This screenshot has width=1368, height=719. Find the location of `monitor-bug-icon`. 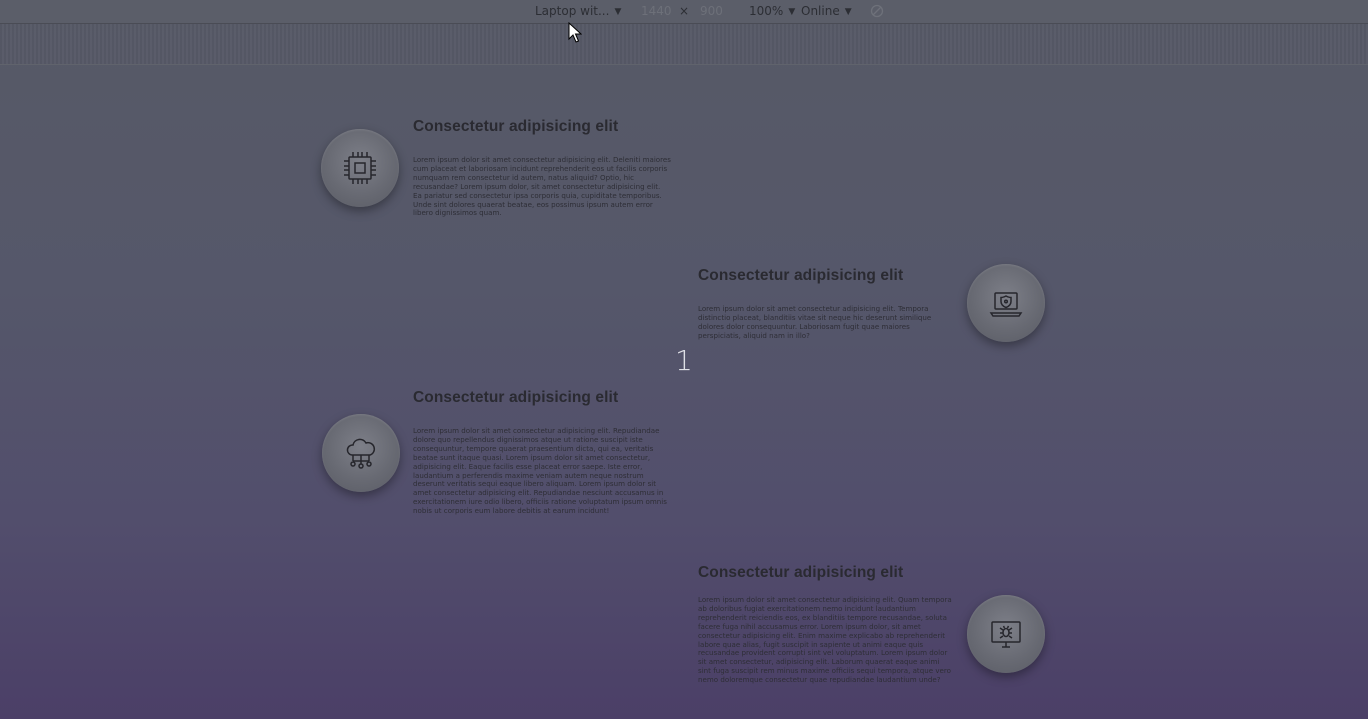

monitor-bug-icon is located at coordinates (1006, 634).